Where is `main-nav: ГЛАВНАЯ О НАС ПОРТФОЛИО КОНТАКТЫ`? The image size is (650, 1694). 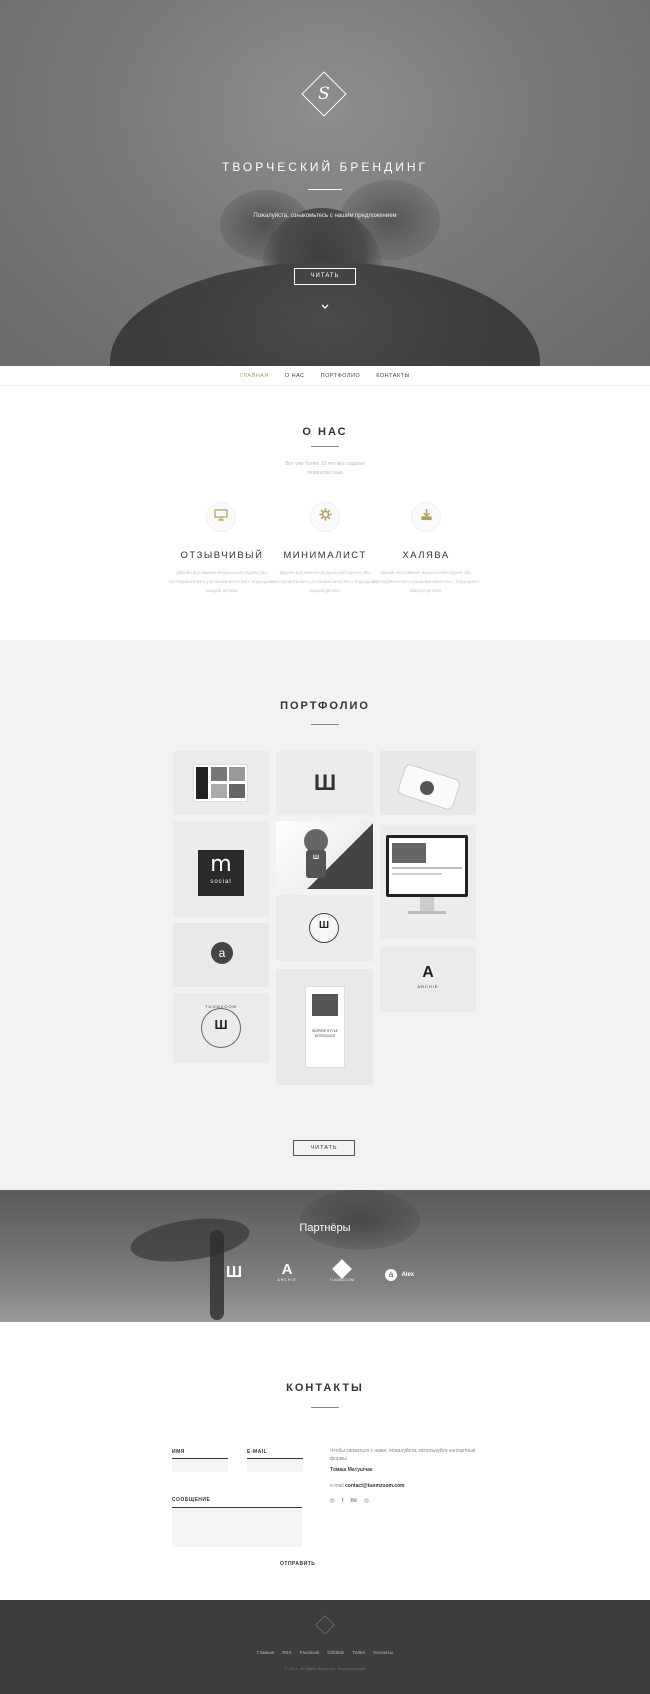 main-nav: ГЛАВНАЯ О НАС ПОРТФОЛИО КОНТАКТЫ is located at coordinates (325, 376).